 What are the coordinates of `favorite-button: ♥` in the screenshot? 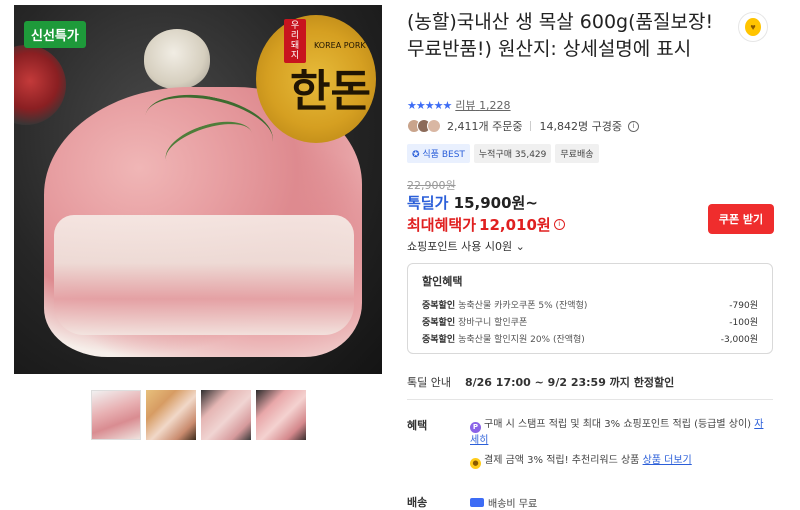 It's located at (753, 27).